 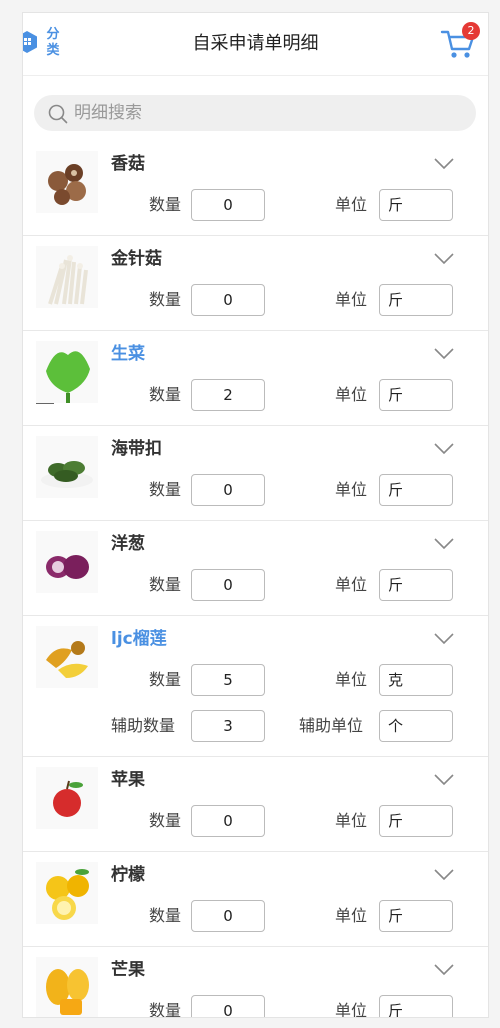 What do you see at coordinates (460, 41) in the screenshot?
I see `cart-button: 2` at bounding box center [460, 41].